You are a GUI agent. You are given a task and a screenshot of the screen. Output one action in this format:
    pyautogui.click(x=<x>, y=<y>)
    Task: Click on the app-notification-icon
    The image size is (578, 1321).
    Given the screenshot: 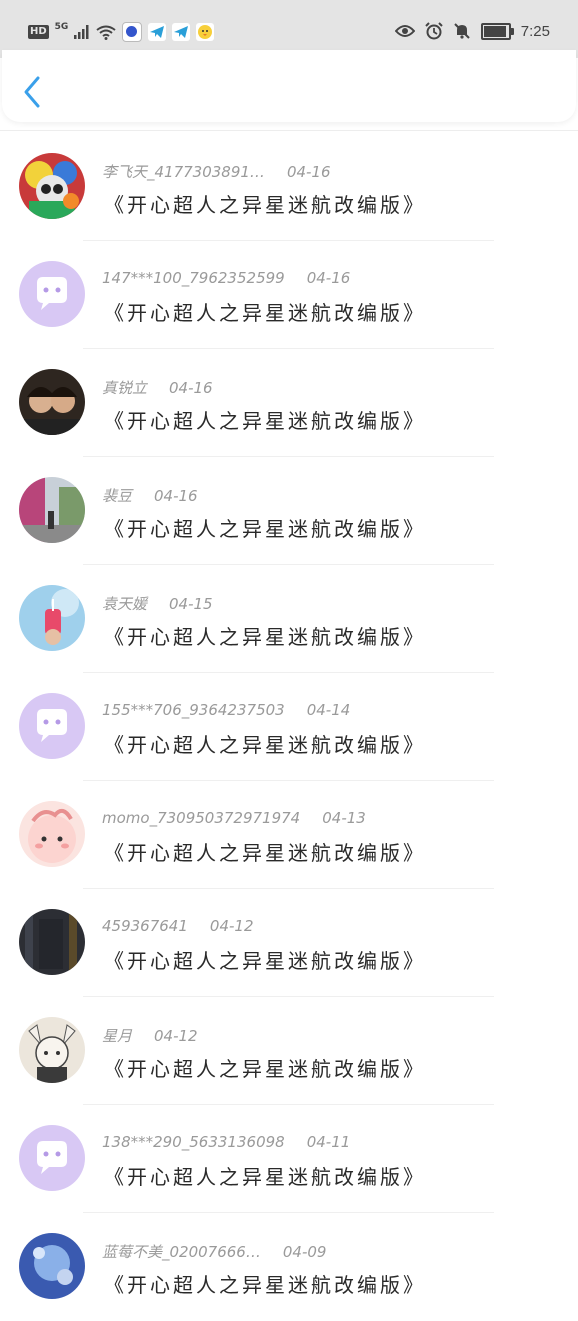 What is the action you would take?
    pyautogui.click(x=132, y=32)
    